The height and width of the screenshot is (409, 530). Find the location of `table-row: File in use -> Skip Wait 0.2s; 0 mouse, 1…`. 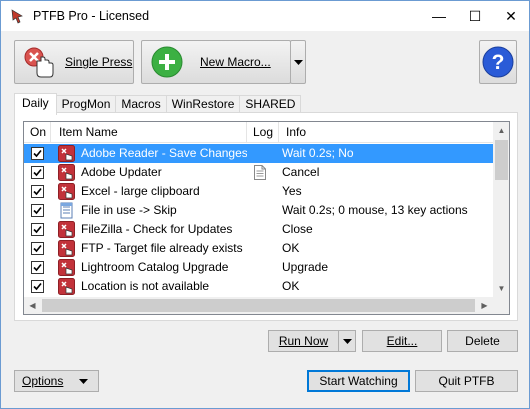

table-row: File in use -> Skip Wait 0.2s; 0 mouse, 1… is located at coordinates (258, 210).